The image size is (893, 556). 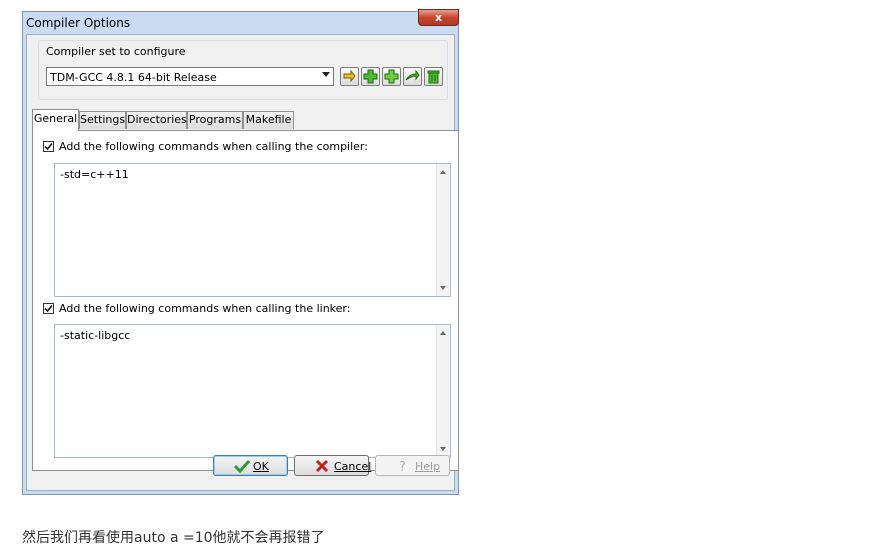 What do you see at coordinates (241, 21) in the screenshot?
I see `title-bar: Compiler Options x` at bounding box center [241, 21].